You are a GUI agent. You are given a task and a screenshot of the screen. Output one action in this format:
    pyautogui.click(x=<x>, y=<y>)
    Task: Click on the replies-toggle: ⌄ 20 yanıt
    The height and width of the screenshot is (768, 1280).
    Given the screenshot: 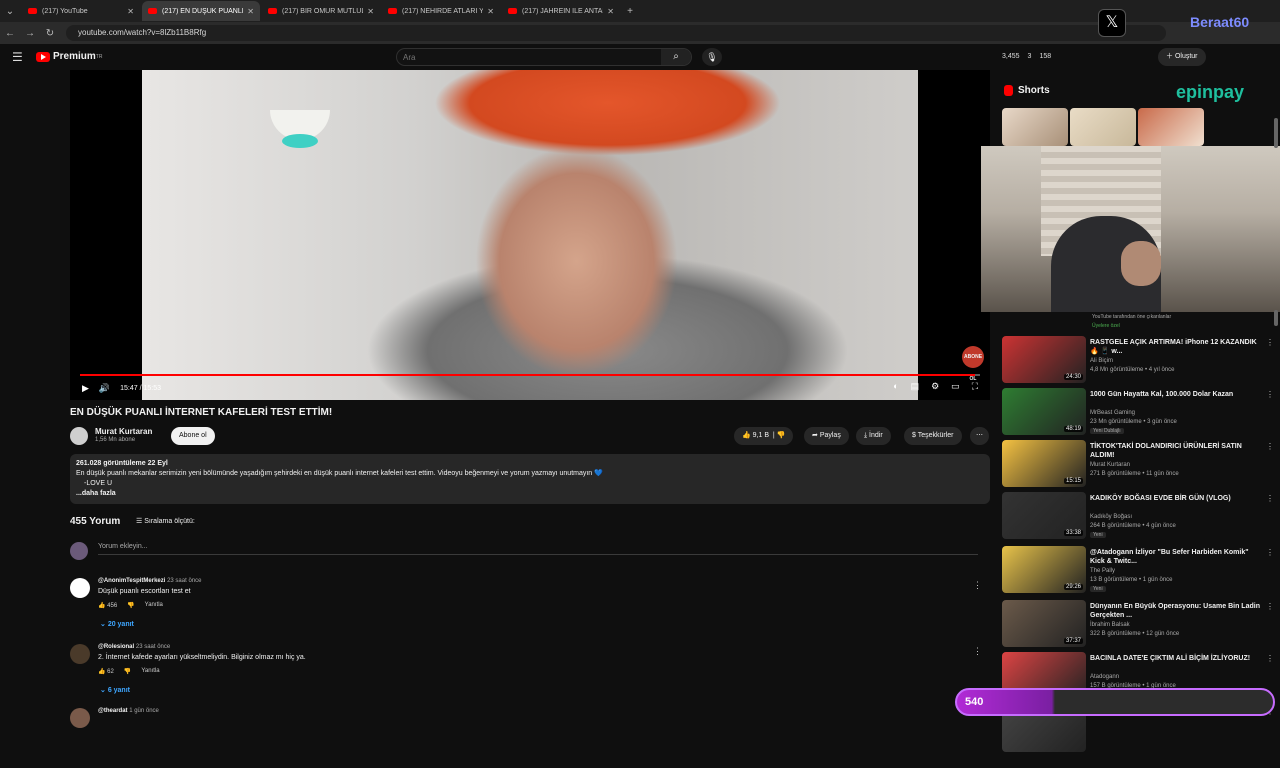 What is the action you would take?
    pyautogui.click(x=117, y=624)
    